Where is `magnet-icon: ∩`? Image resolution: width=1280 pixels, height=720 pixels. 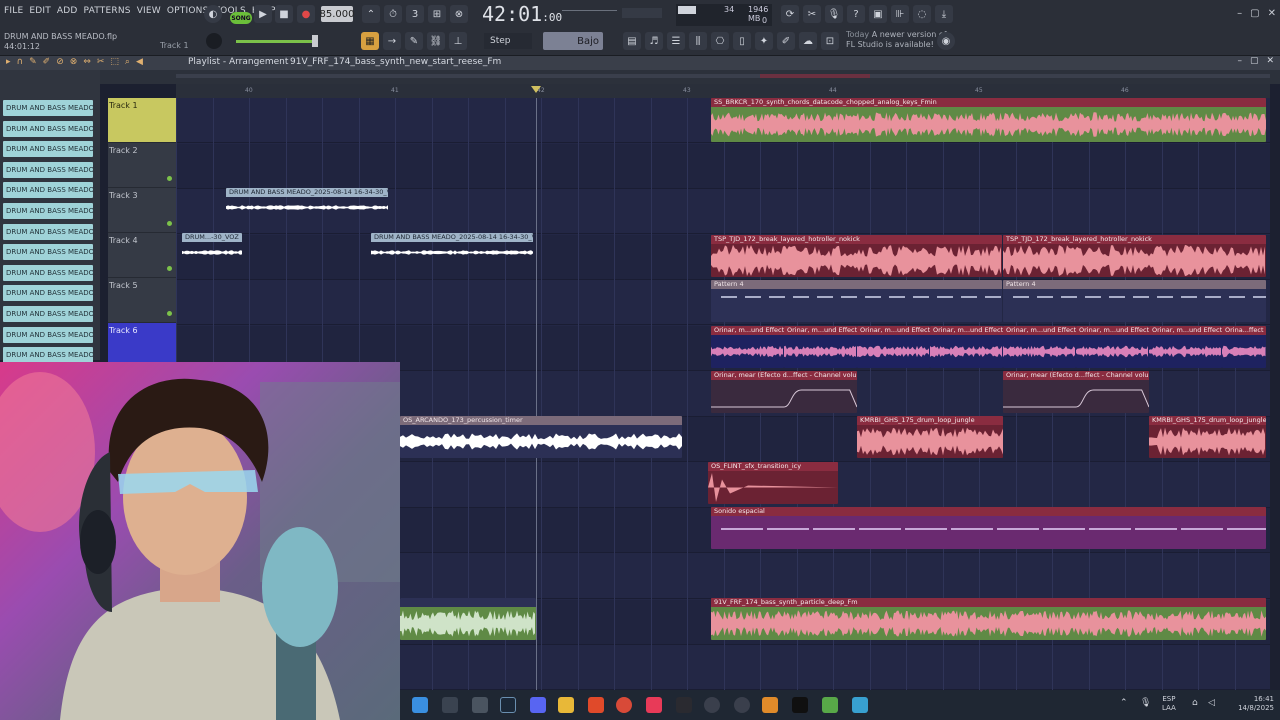 magnet-icon: ∩ is located at coordinates (20, 62).